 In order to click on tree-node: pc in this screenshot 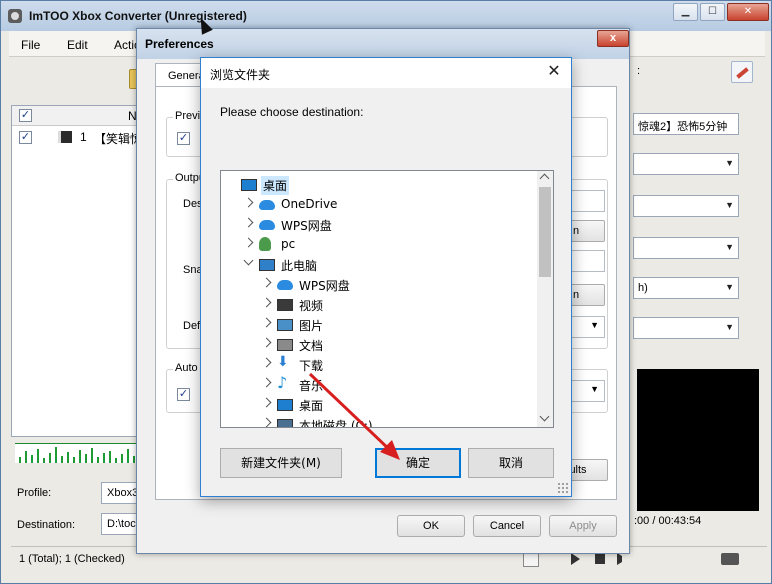, I will do `click(380, 245)`.